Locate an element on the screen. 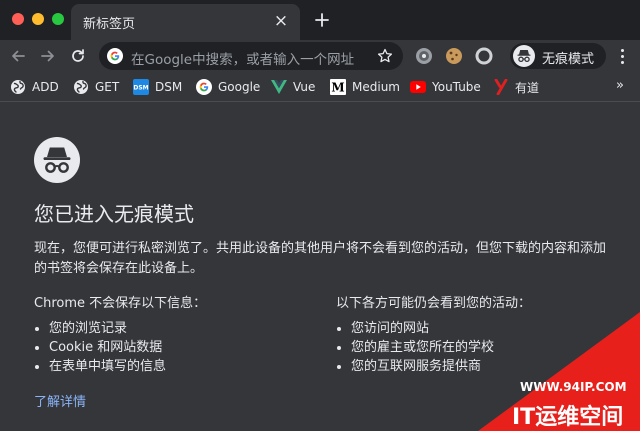 The height and width of the screenshot is (431, 640). back-button is located at coordinates (18, 56).